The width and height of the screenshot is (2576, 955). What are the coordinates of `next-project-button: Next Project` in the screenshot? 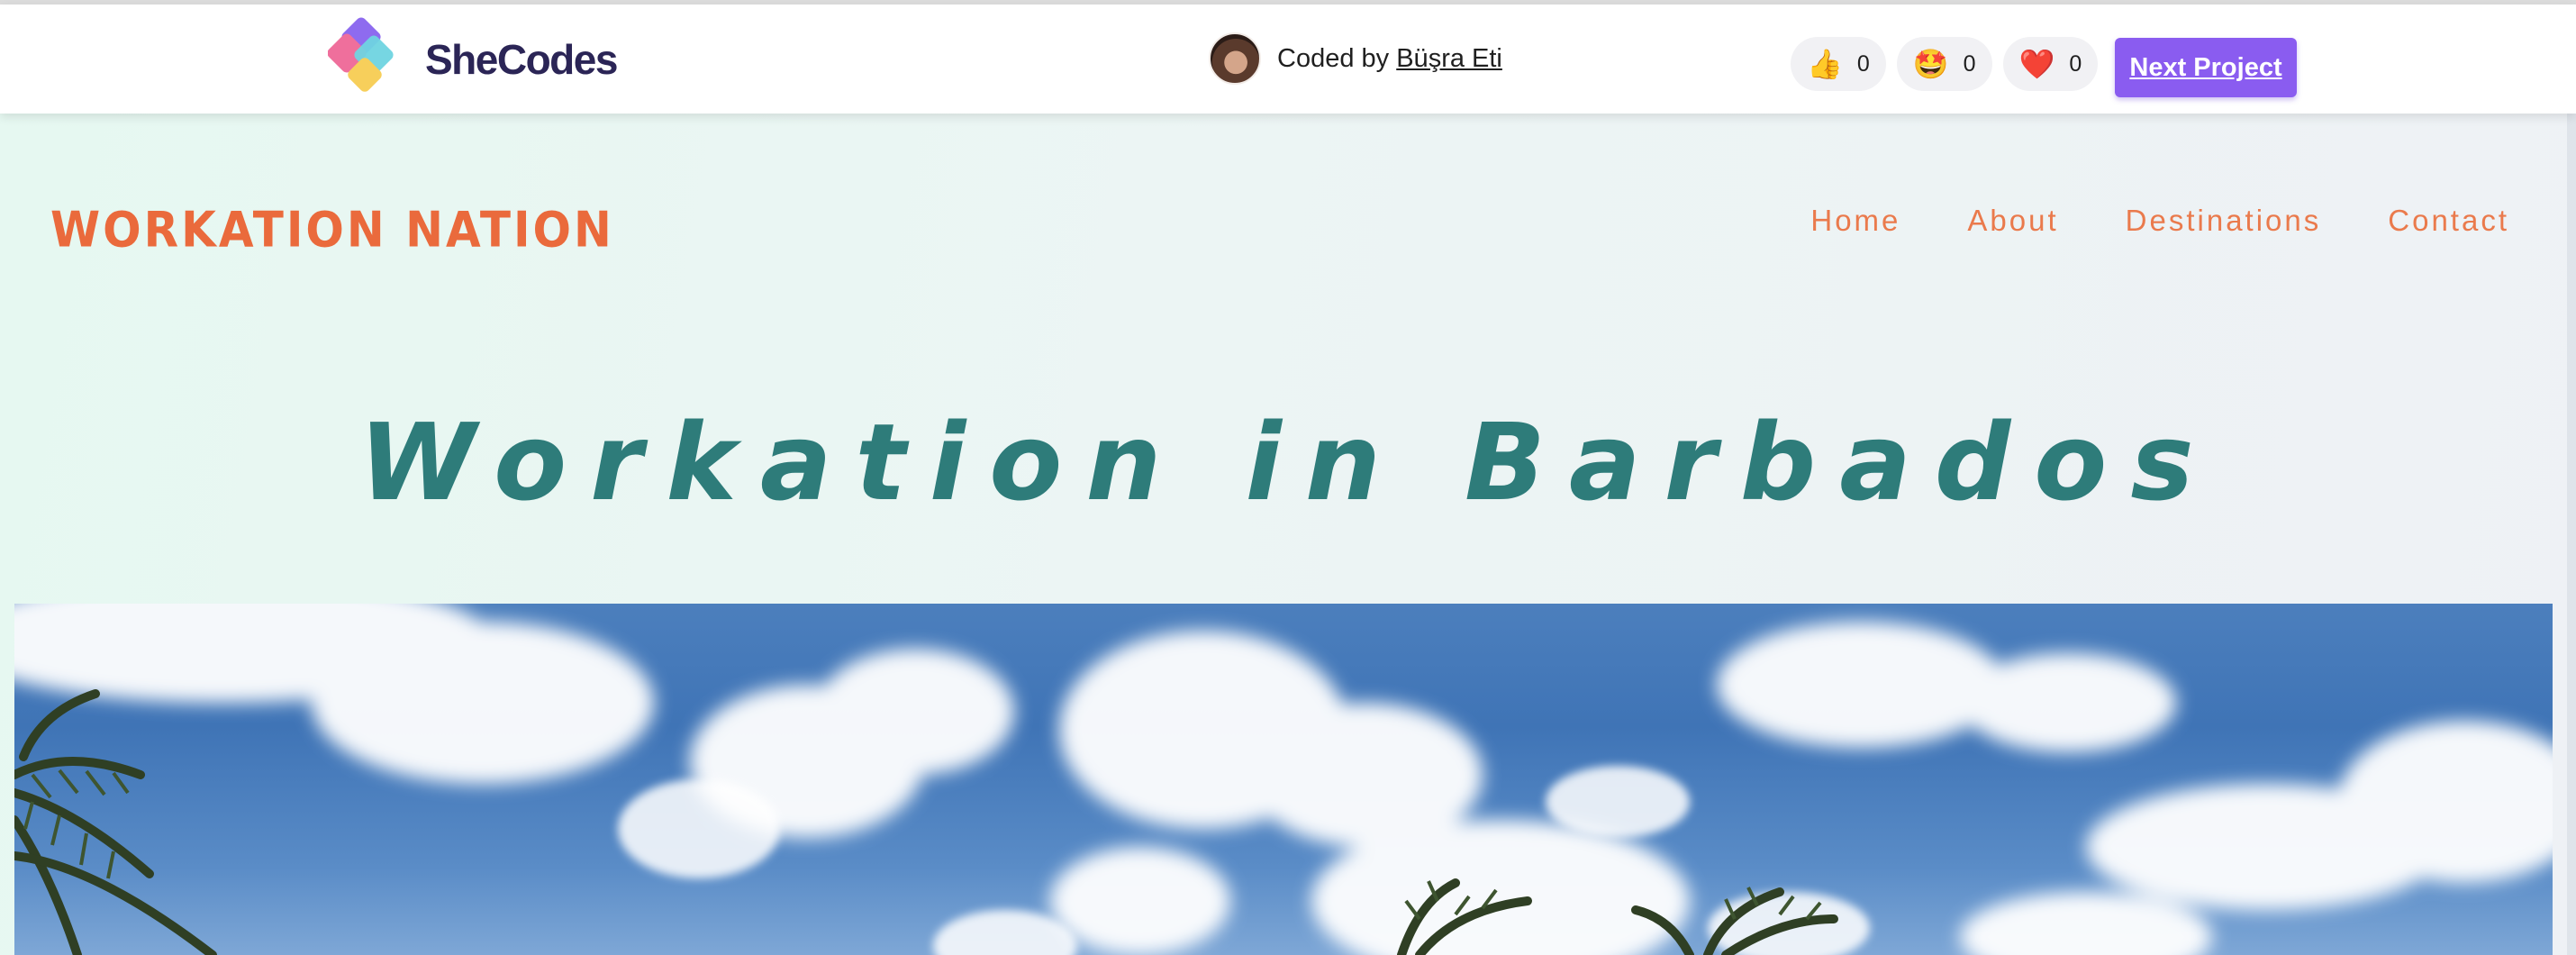 It's located at (2206, 67).